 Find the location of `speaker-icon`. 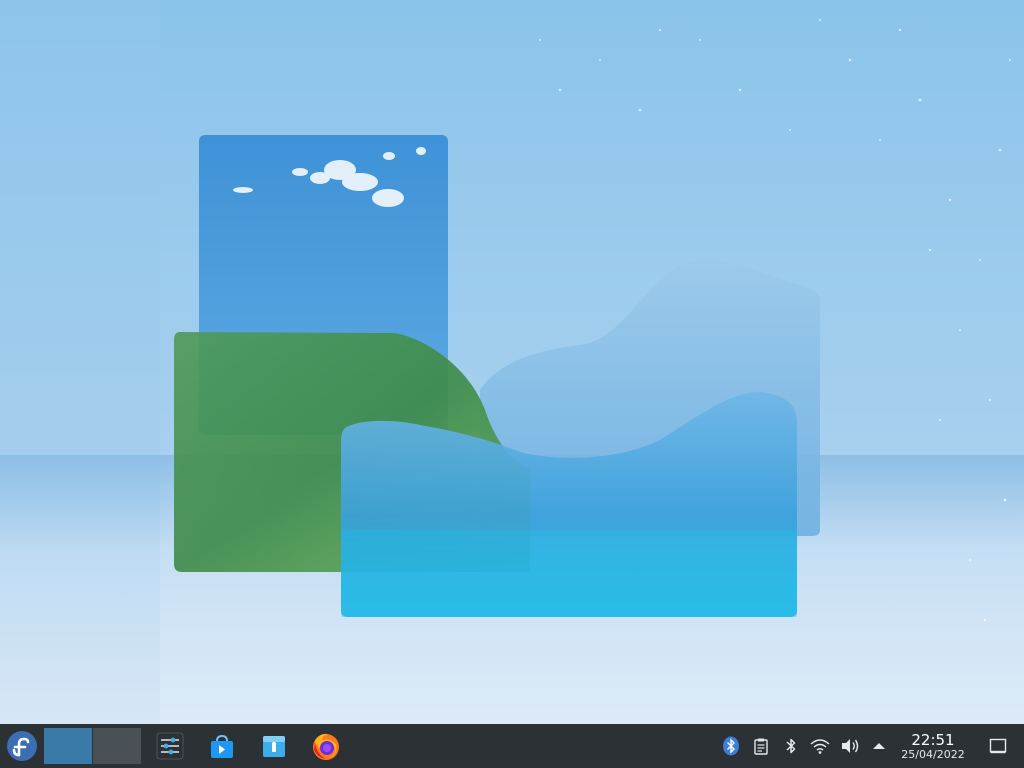

speaker-icon is located at coordinates (850, 746).